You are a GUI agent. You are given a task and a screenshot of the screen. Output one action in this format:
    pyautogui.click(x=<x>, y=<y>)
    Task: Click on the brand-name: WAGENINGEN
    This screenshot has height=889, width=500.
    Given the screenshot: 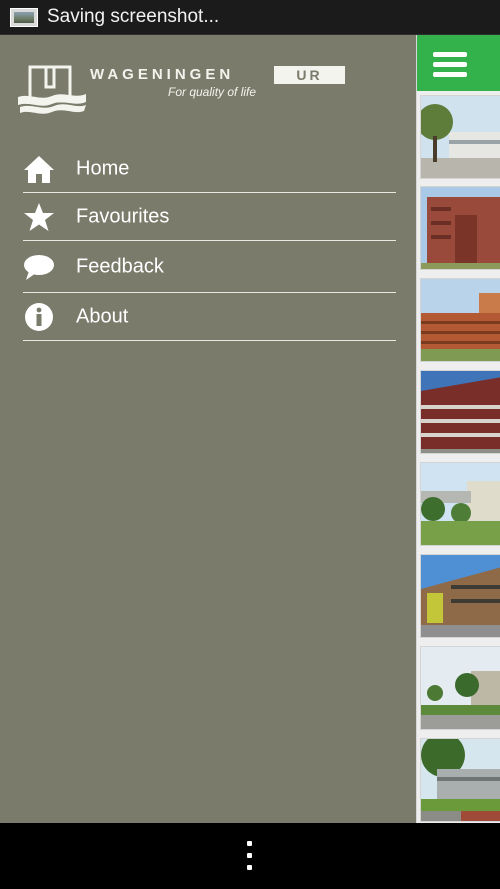 What is the action you would take?
    pyautogui.click(x=162, y=74)
    